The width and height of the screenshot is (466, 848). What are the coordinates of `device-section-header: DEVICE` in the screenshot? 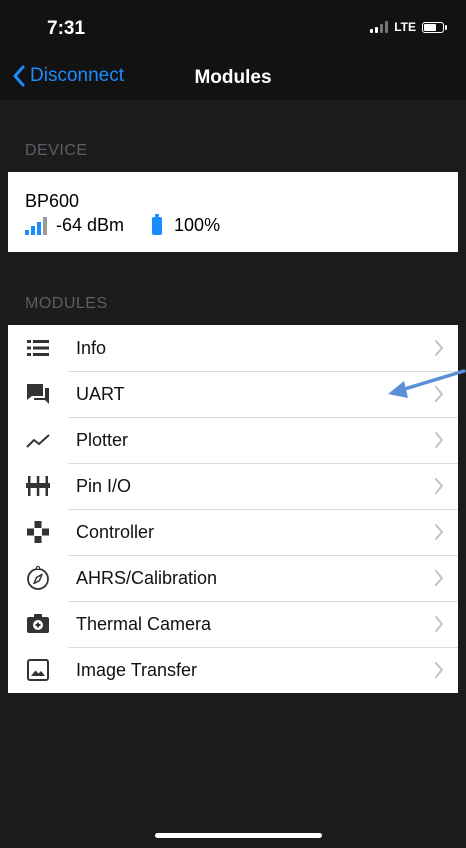 It's located at (56, 150).